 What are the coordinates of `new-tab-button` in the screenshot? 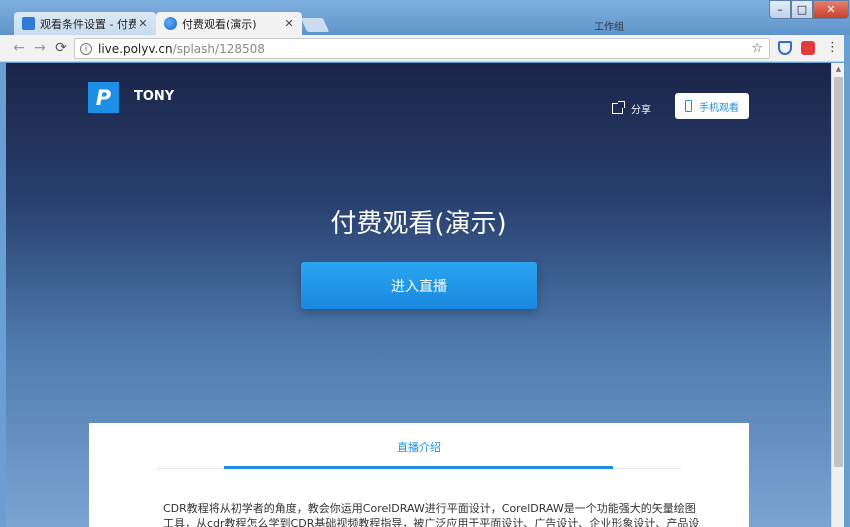 It's located at (315, 25).